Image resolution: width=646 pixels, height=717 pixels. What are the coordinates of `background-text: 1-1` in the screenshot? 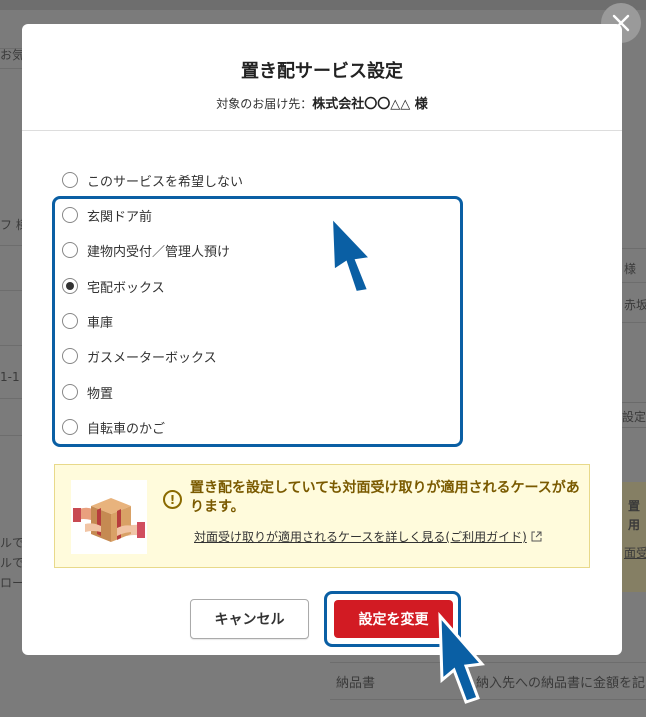 It's located at (10, 377).